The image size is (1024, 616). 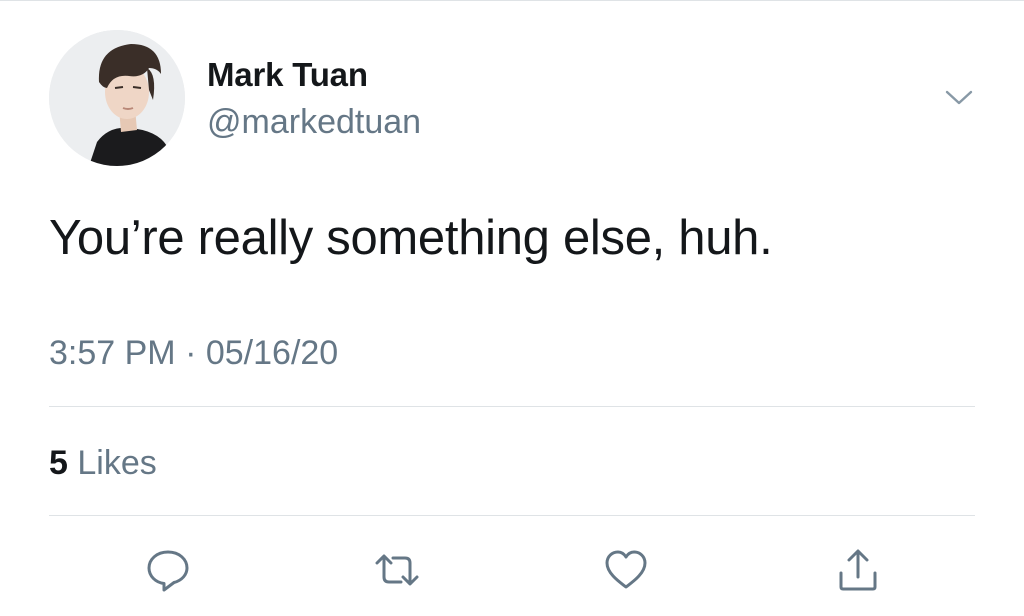 What do you see at coordinates (58, 463) in the screenshot?
I see `likes-count: 5` at bounding box center [58, 463].